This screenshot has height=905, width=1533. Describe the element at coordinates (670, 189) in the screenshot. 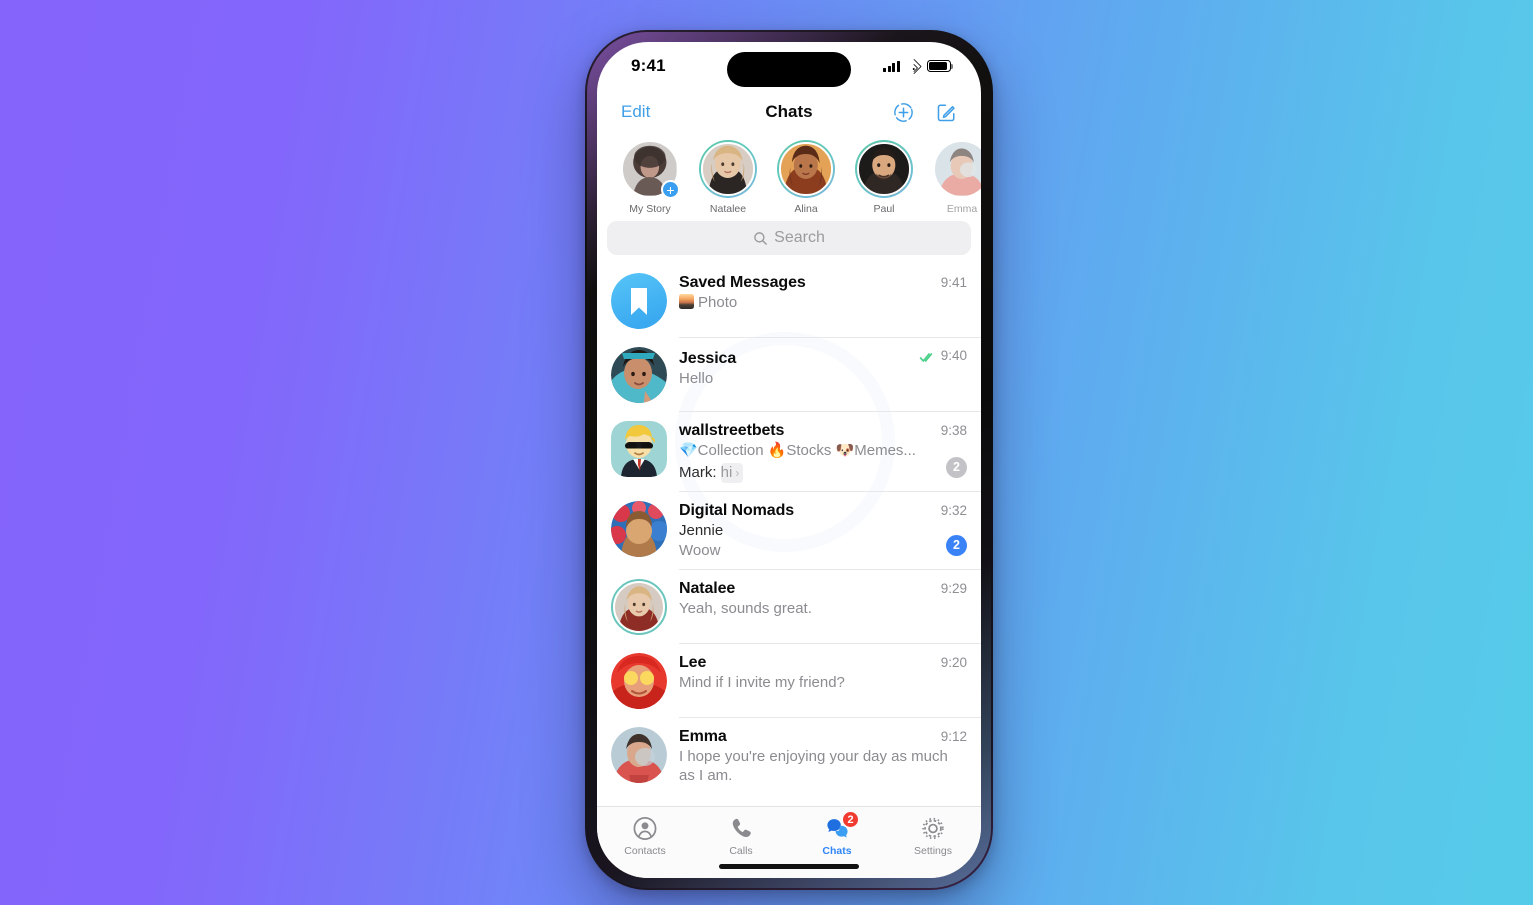

I see `add-story-plus-badge: +` at that location.